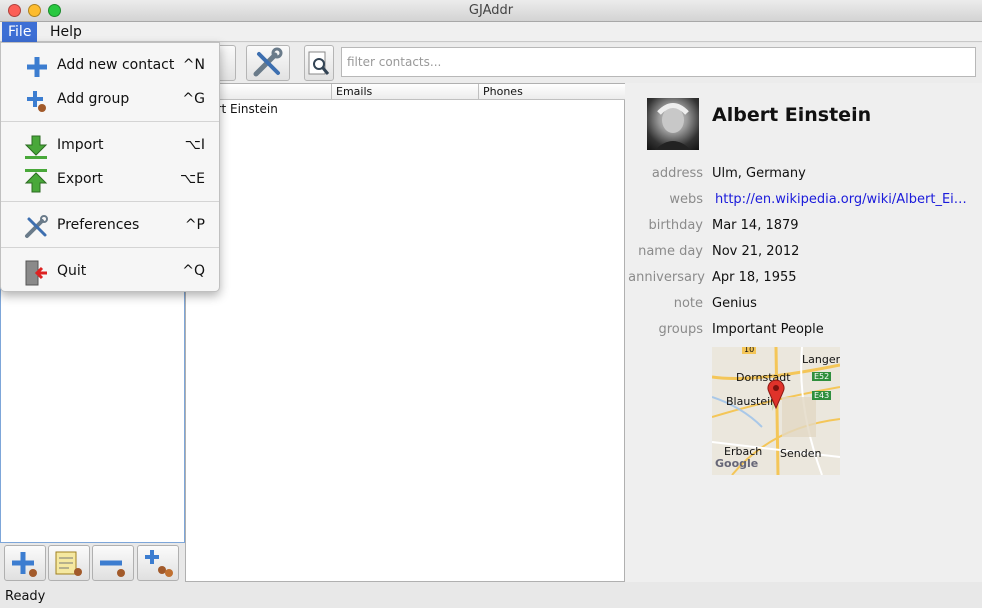 The width and height of the screenshot is (982, 608). What do you see at coordinates (749, 350) in the screenshot?
I see `map-road-label: 10` at bounding box center [749, 350].